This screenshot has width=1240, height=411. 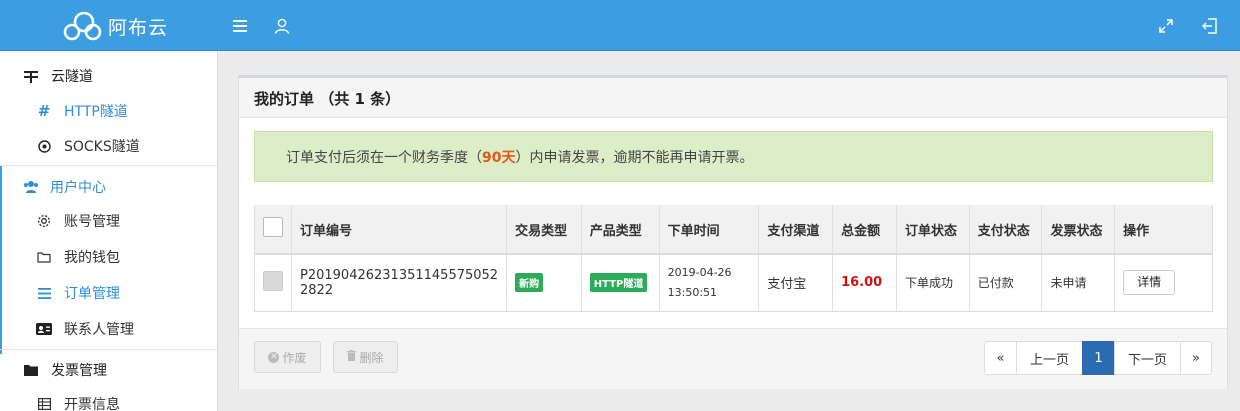 I want to click on top-bar: 阿布云, so click(x=620, y=25).